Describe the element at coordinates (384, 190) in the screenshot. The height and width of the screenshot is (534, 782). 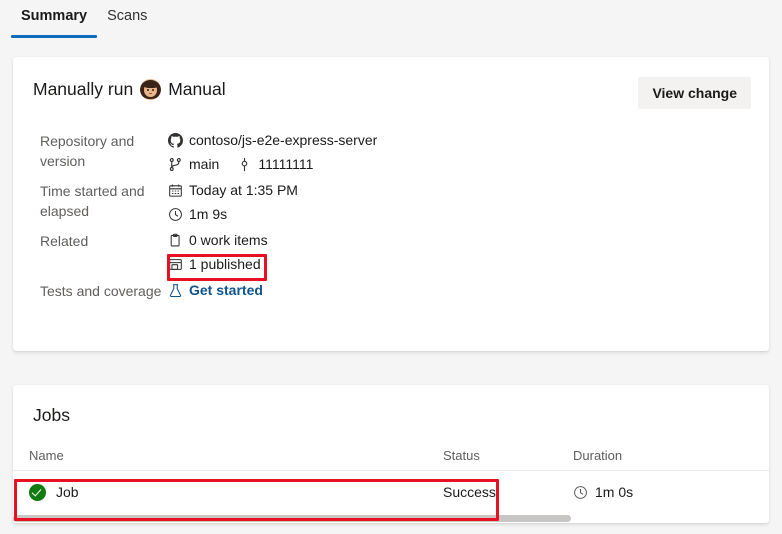
I see `time-started-value: Today at 1:35 PM` at that location.